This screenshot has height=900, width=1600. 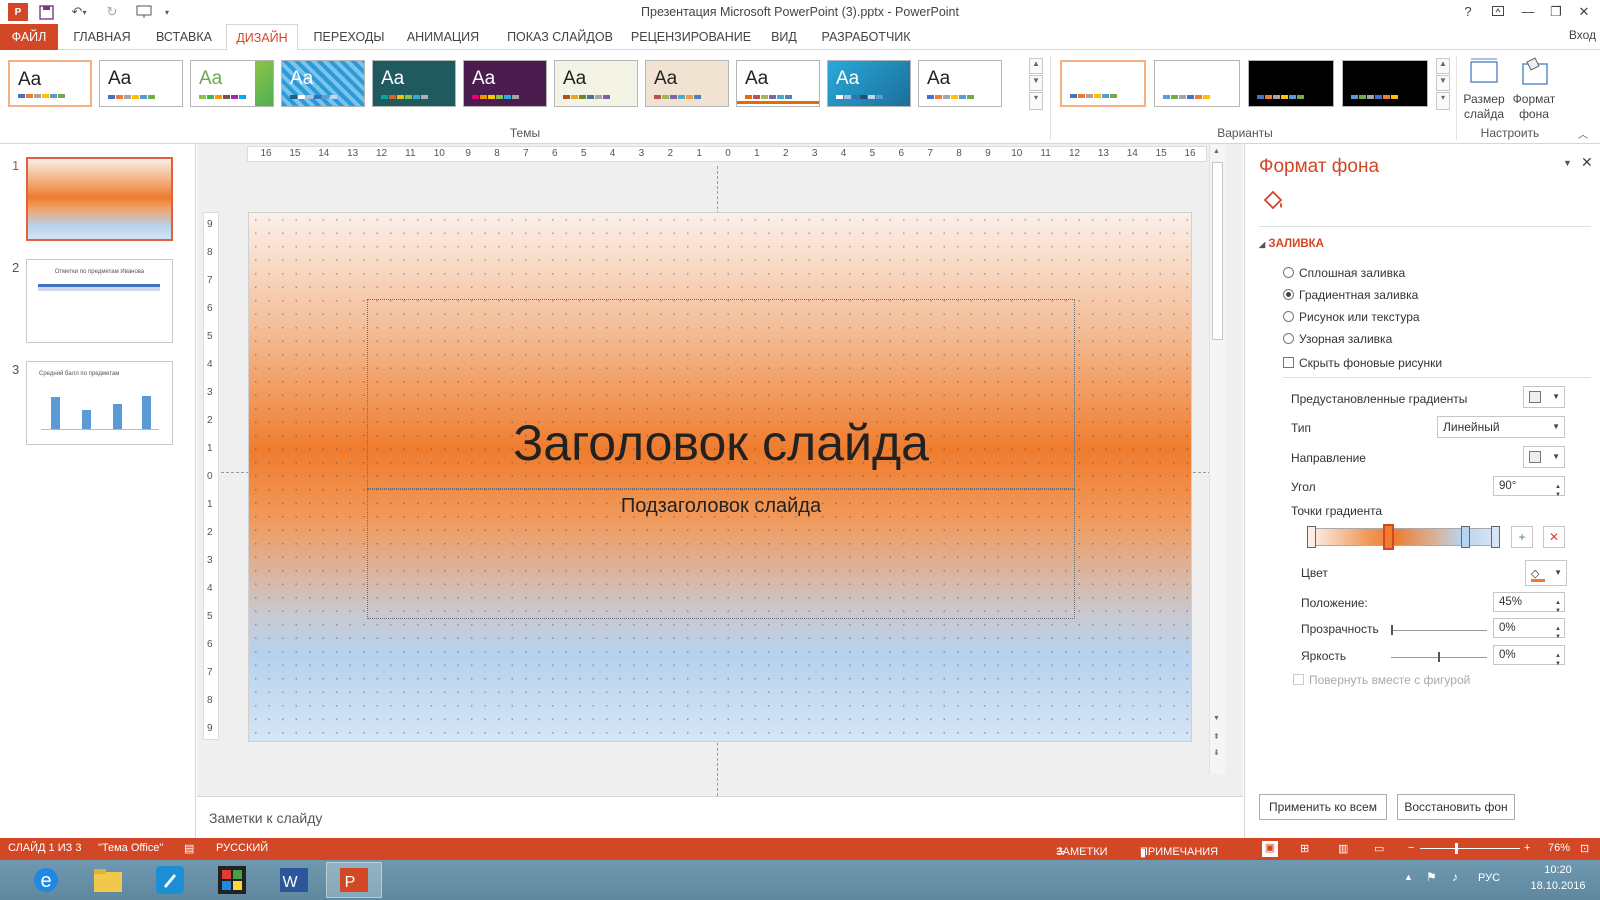 What do you see at coordinates (1501, 427) in the screenshot?
I see `gradient-type-dropdown: Линейный ▼` at bounding box center [1501, 427].